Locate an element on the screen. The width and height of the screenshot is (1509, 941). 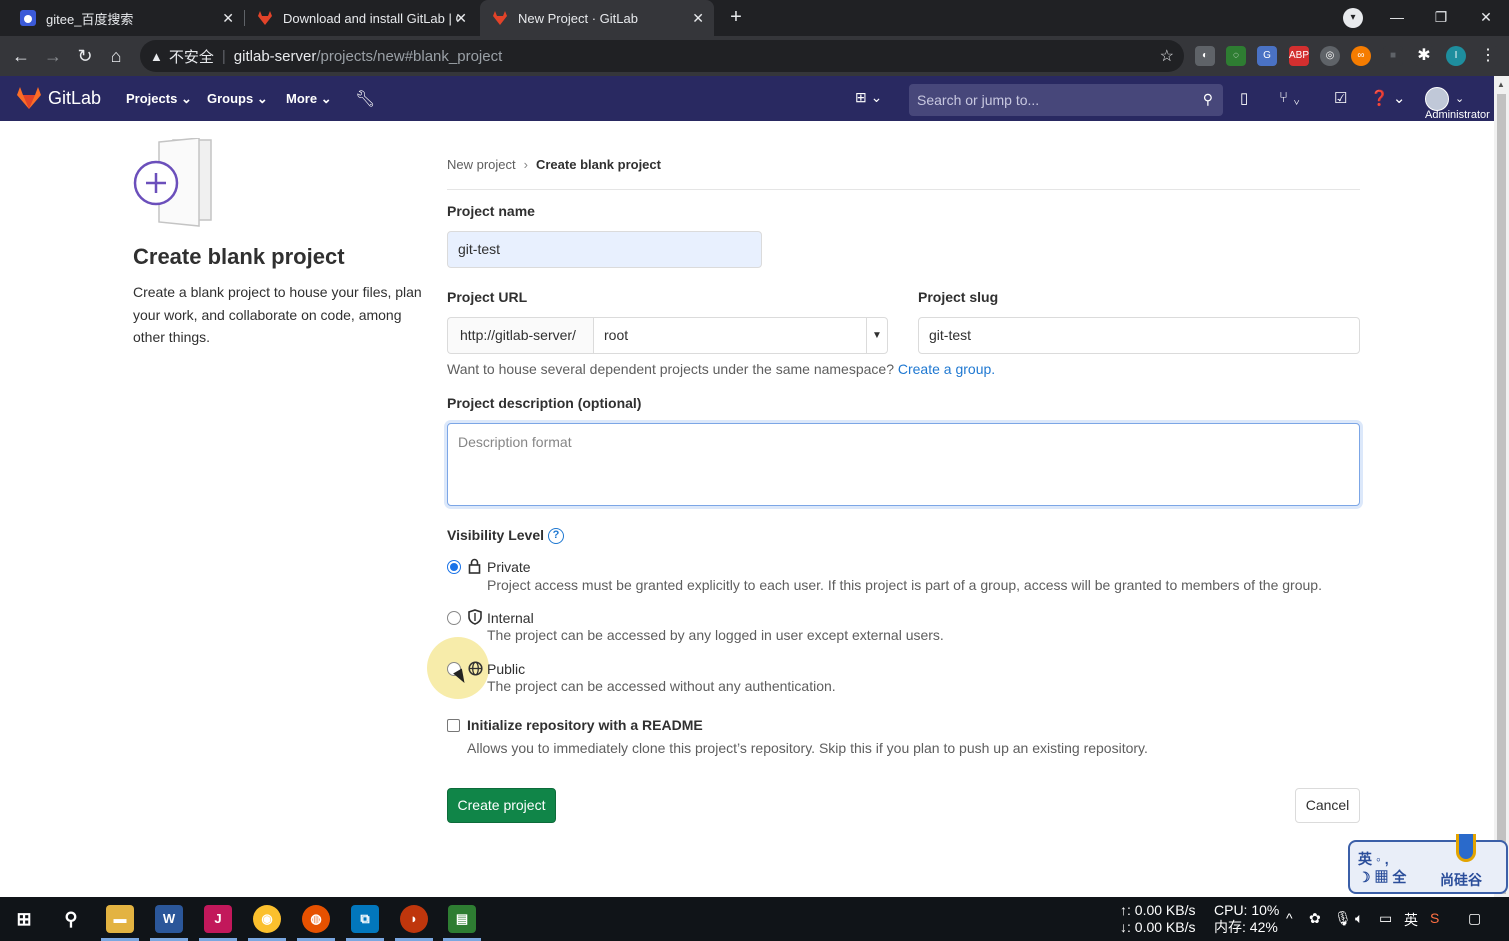
bookmark-star-icon: ☆ is located at coordinates (1167, 56).